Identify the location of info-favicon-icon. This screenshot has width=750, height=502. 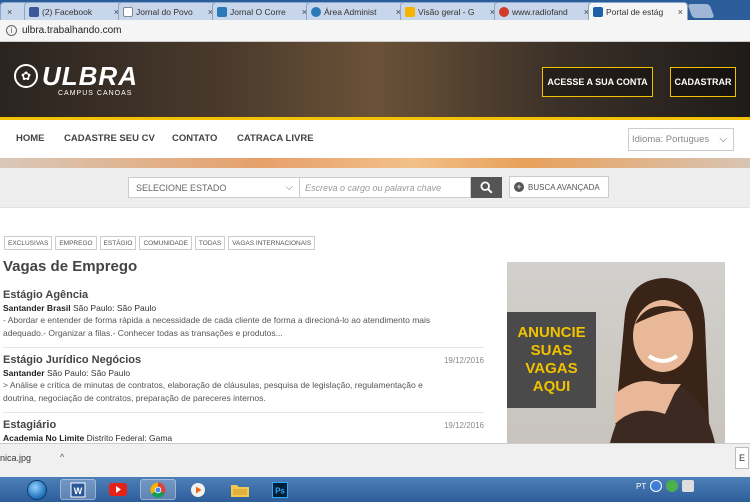
(316, 11).